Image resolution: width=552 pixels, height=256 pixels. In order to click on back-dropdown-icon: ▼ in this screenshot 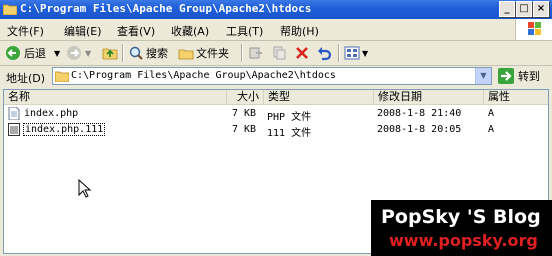, I will do `click(57, 53)`.